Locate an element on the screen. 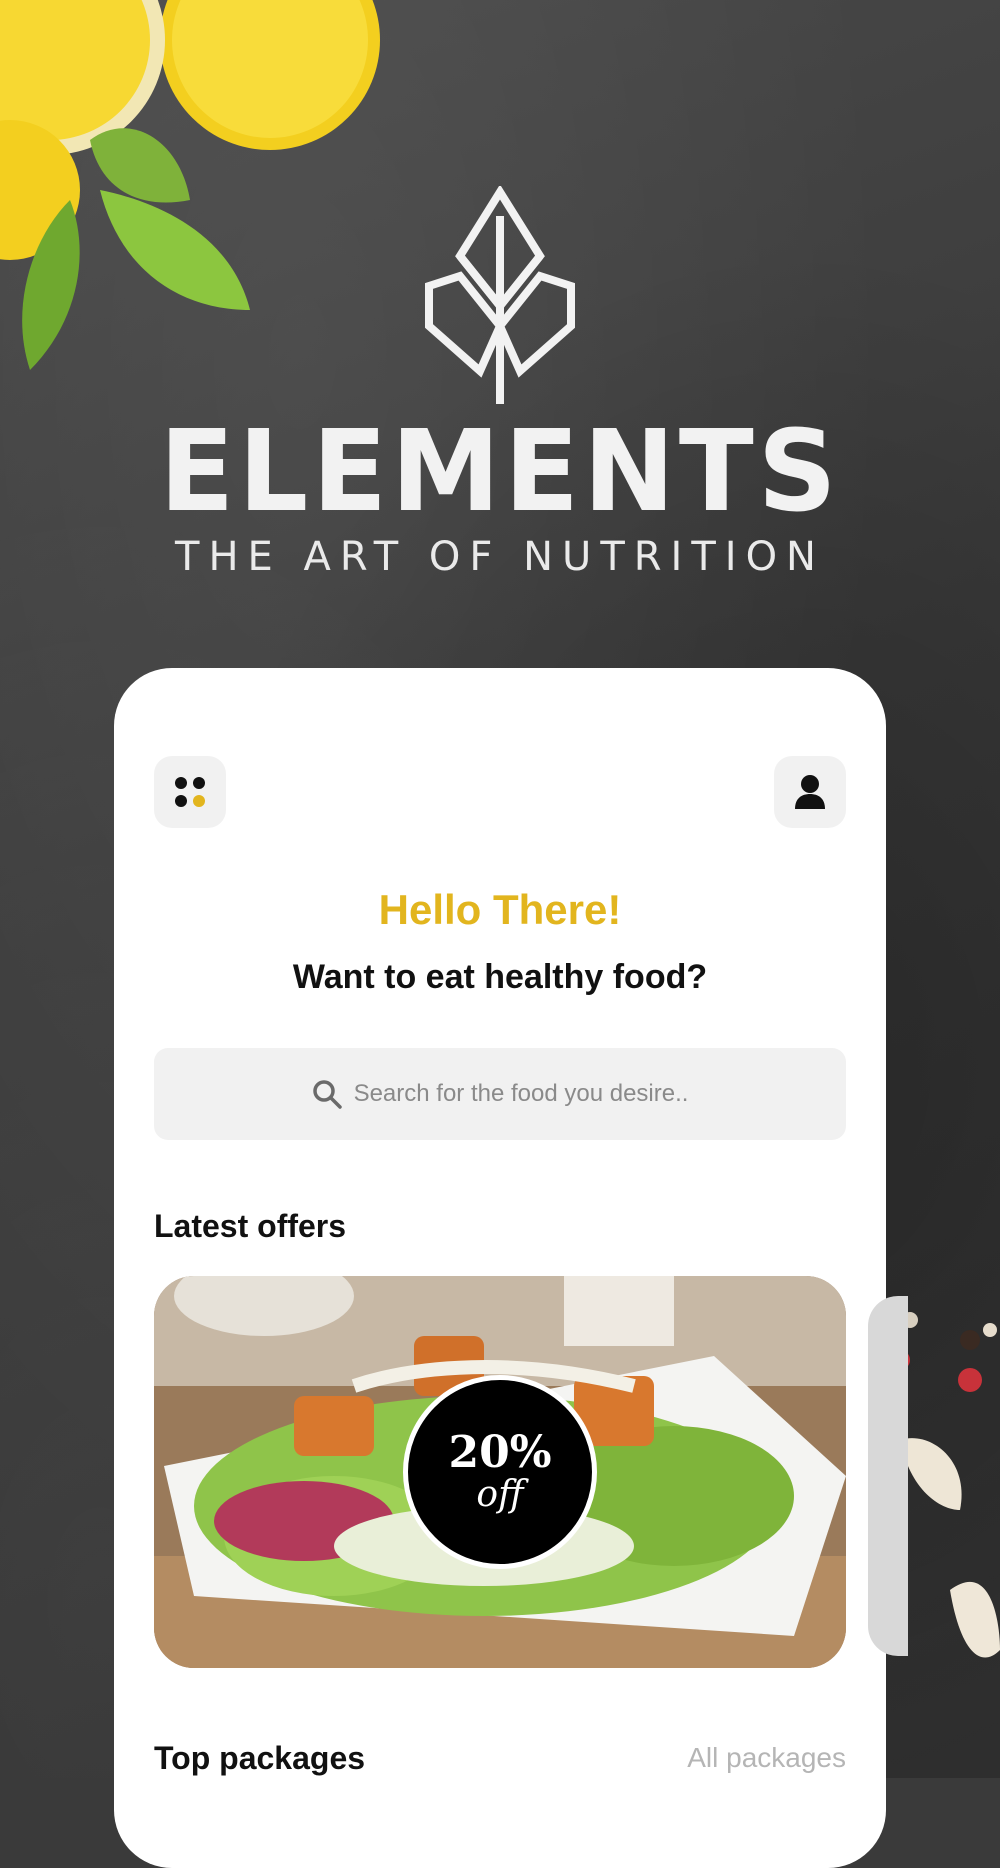  offer-card: 20% off is located at coordinates (500, 1472).